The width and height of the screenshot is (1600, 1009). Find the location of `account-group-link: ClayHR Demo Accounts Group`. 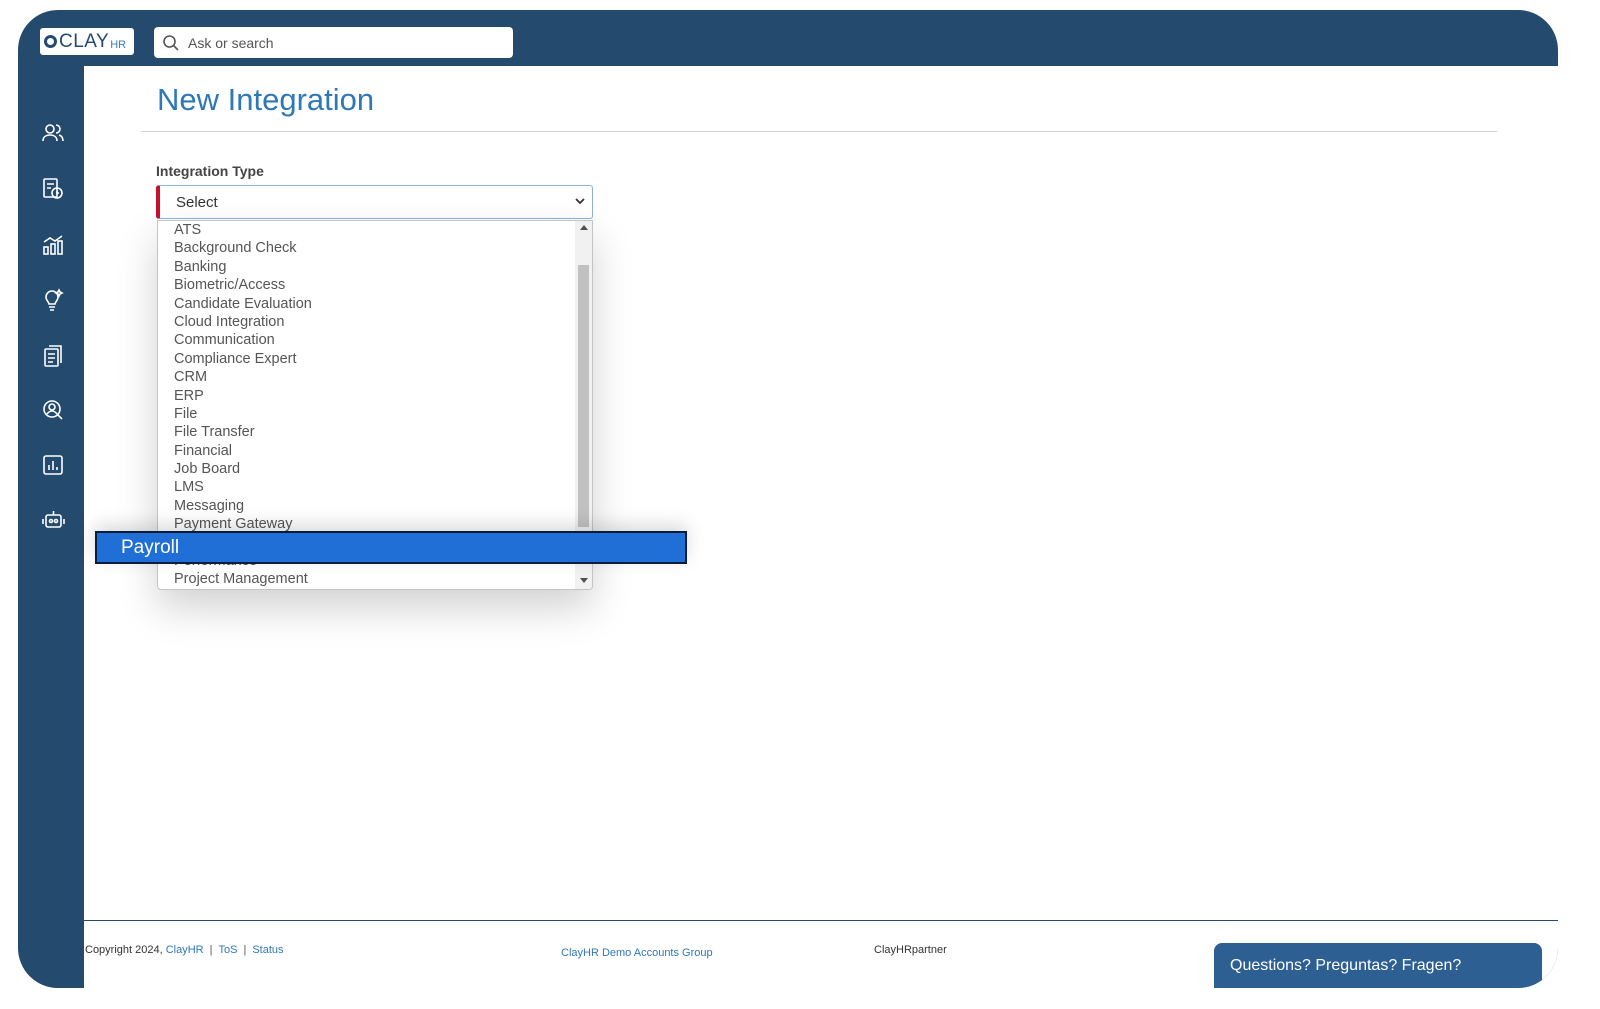

account-group-link: ClayHR Demo Accounts Group is located at coordinates (637, 953).